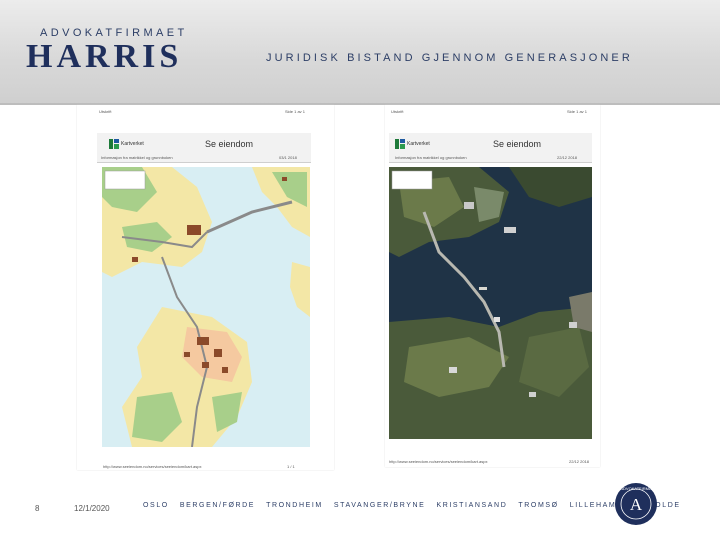  I want to click on office-city: BERGEN/FØRDE, so click(217, 505).